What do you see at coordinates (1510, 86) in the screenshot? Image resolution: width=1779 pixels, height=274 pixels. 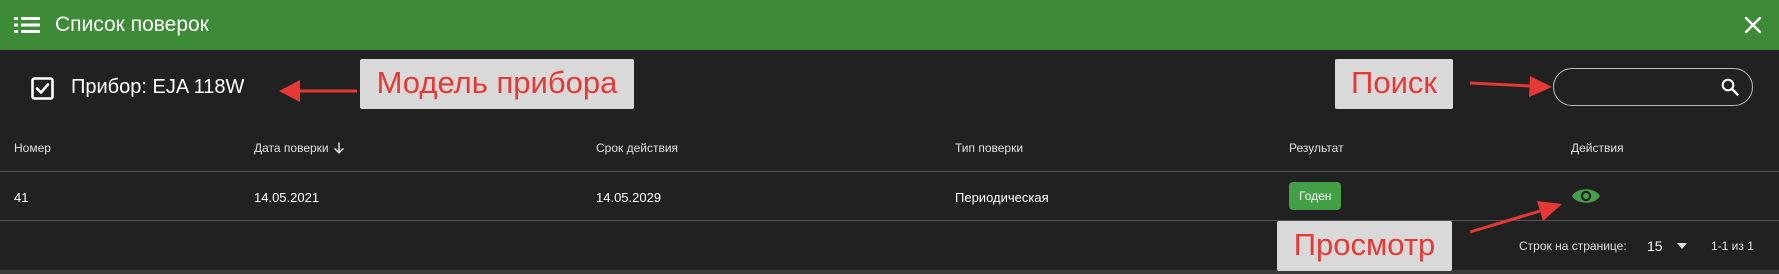 I see `arrow-to-search` at bounding box center [1510, 86].